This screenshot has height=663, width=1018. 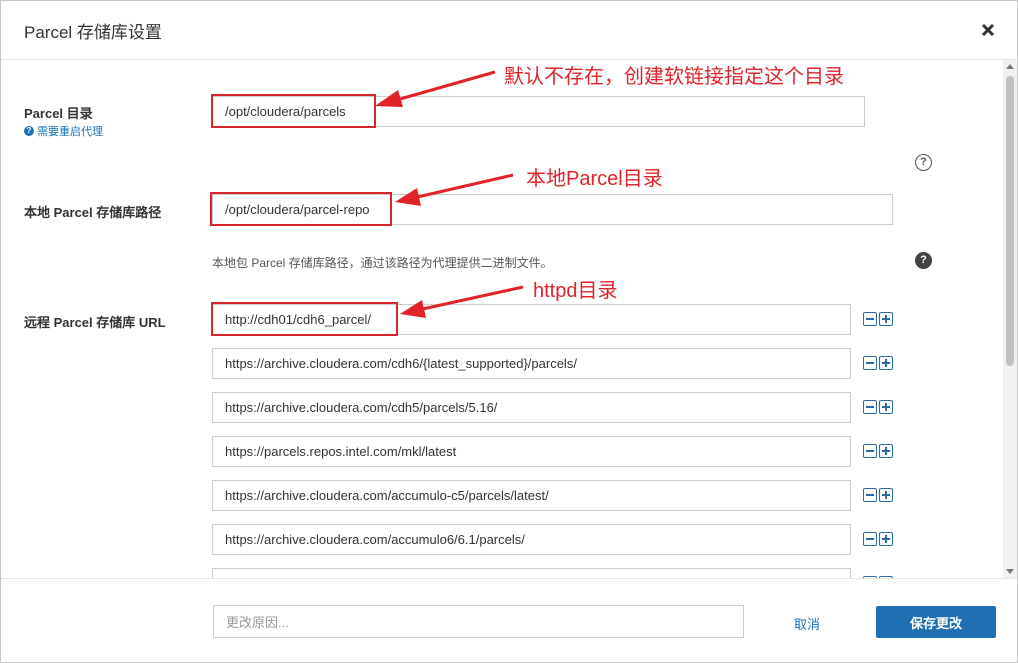 I want to click on dialog-title: Parcel 存储库设置, so click(x=93, y=32).